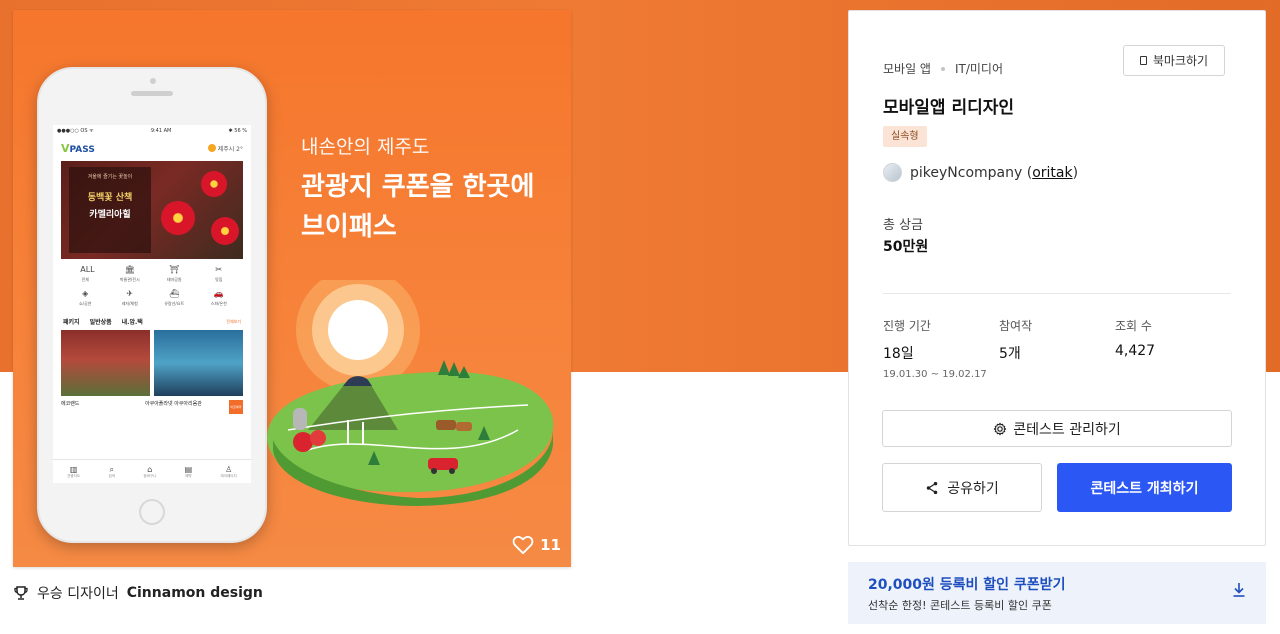 The width and height of the screenshot is (1280, 634). What do you see at coordinates (218, 297) in the screenshot?
I see `category-item: 🚗 스파/온천` at bounding box center [218, 297].